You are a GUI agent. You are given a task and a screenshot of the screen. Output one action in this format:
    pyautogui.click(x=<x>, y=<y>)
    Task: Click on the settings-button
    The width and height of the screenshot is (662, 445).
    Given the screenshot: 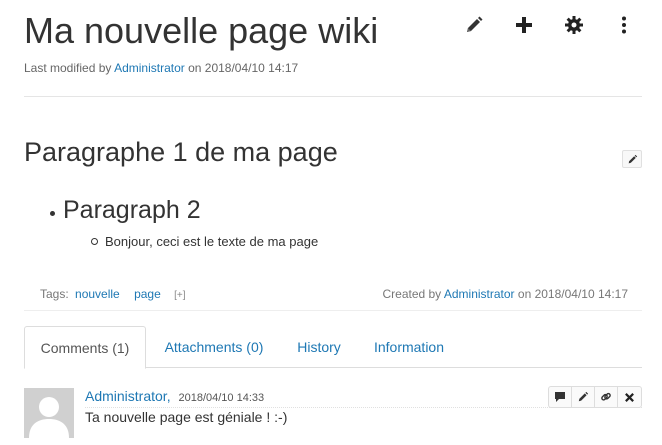 What is the action you would take?
    pyautogui.click(x=574, y=25)
    